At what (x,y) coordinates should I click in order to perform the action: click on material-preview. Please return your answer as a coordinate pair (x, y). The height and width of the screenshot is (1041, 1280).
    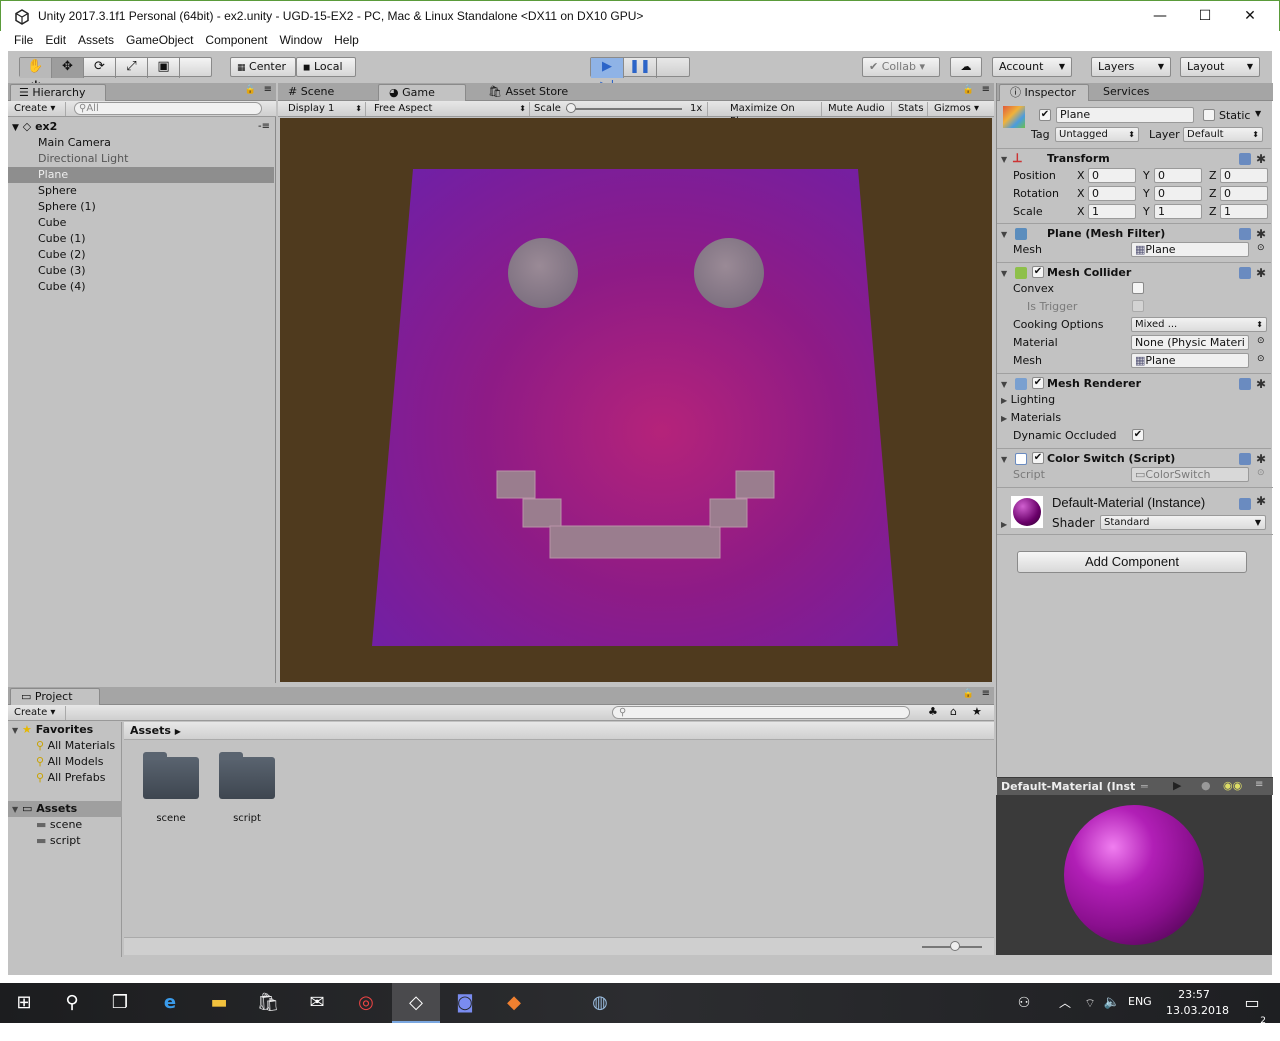
    Looking at the image, I should click on (1134, 875).